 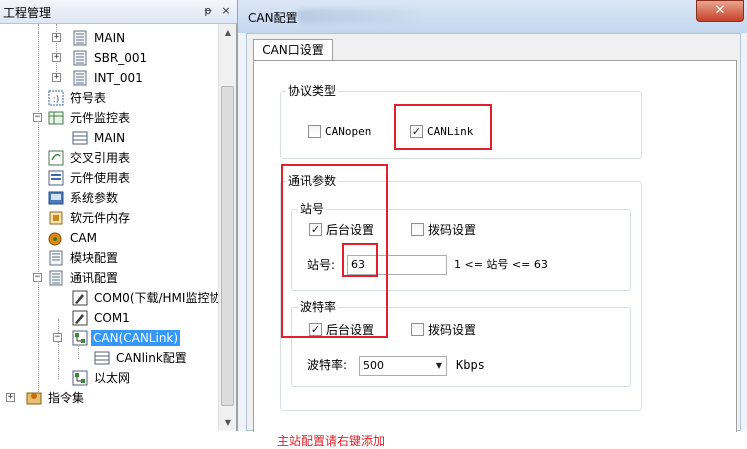 I want to click on station-dip-checkbox: 拨码设置, so click(x=449, y=230).